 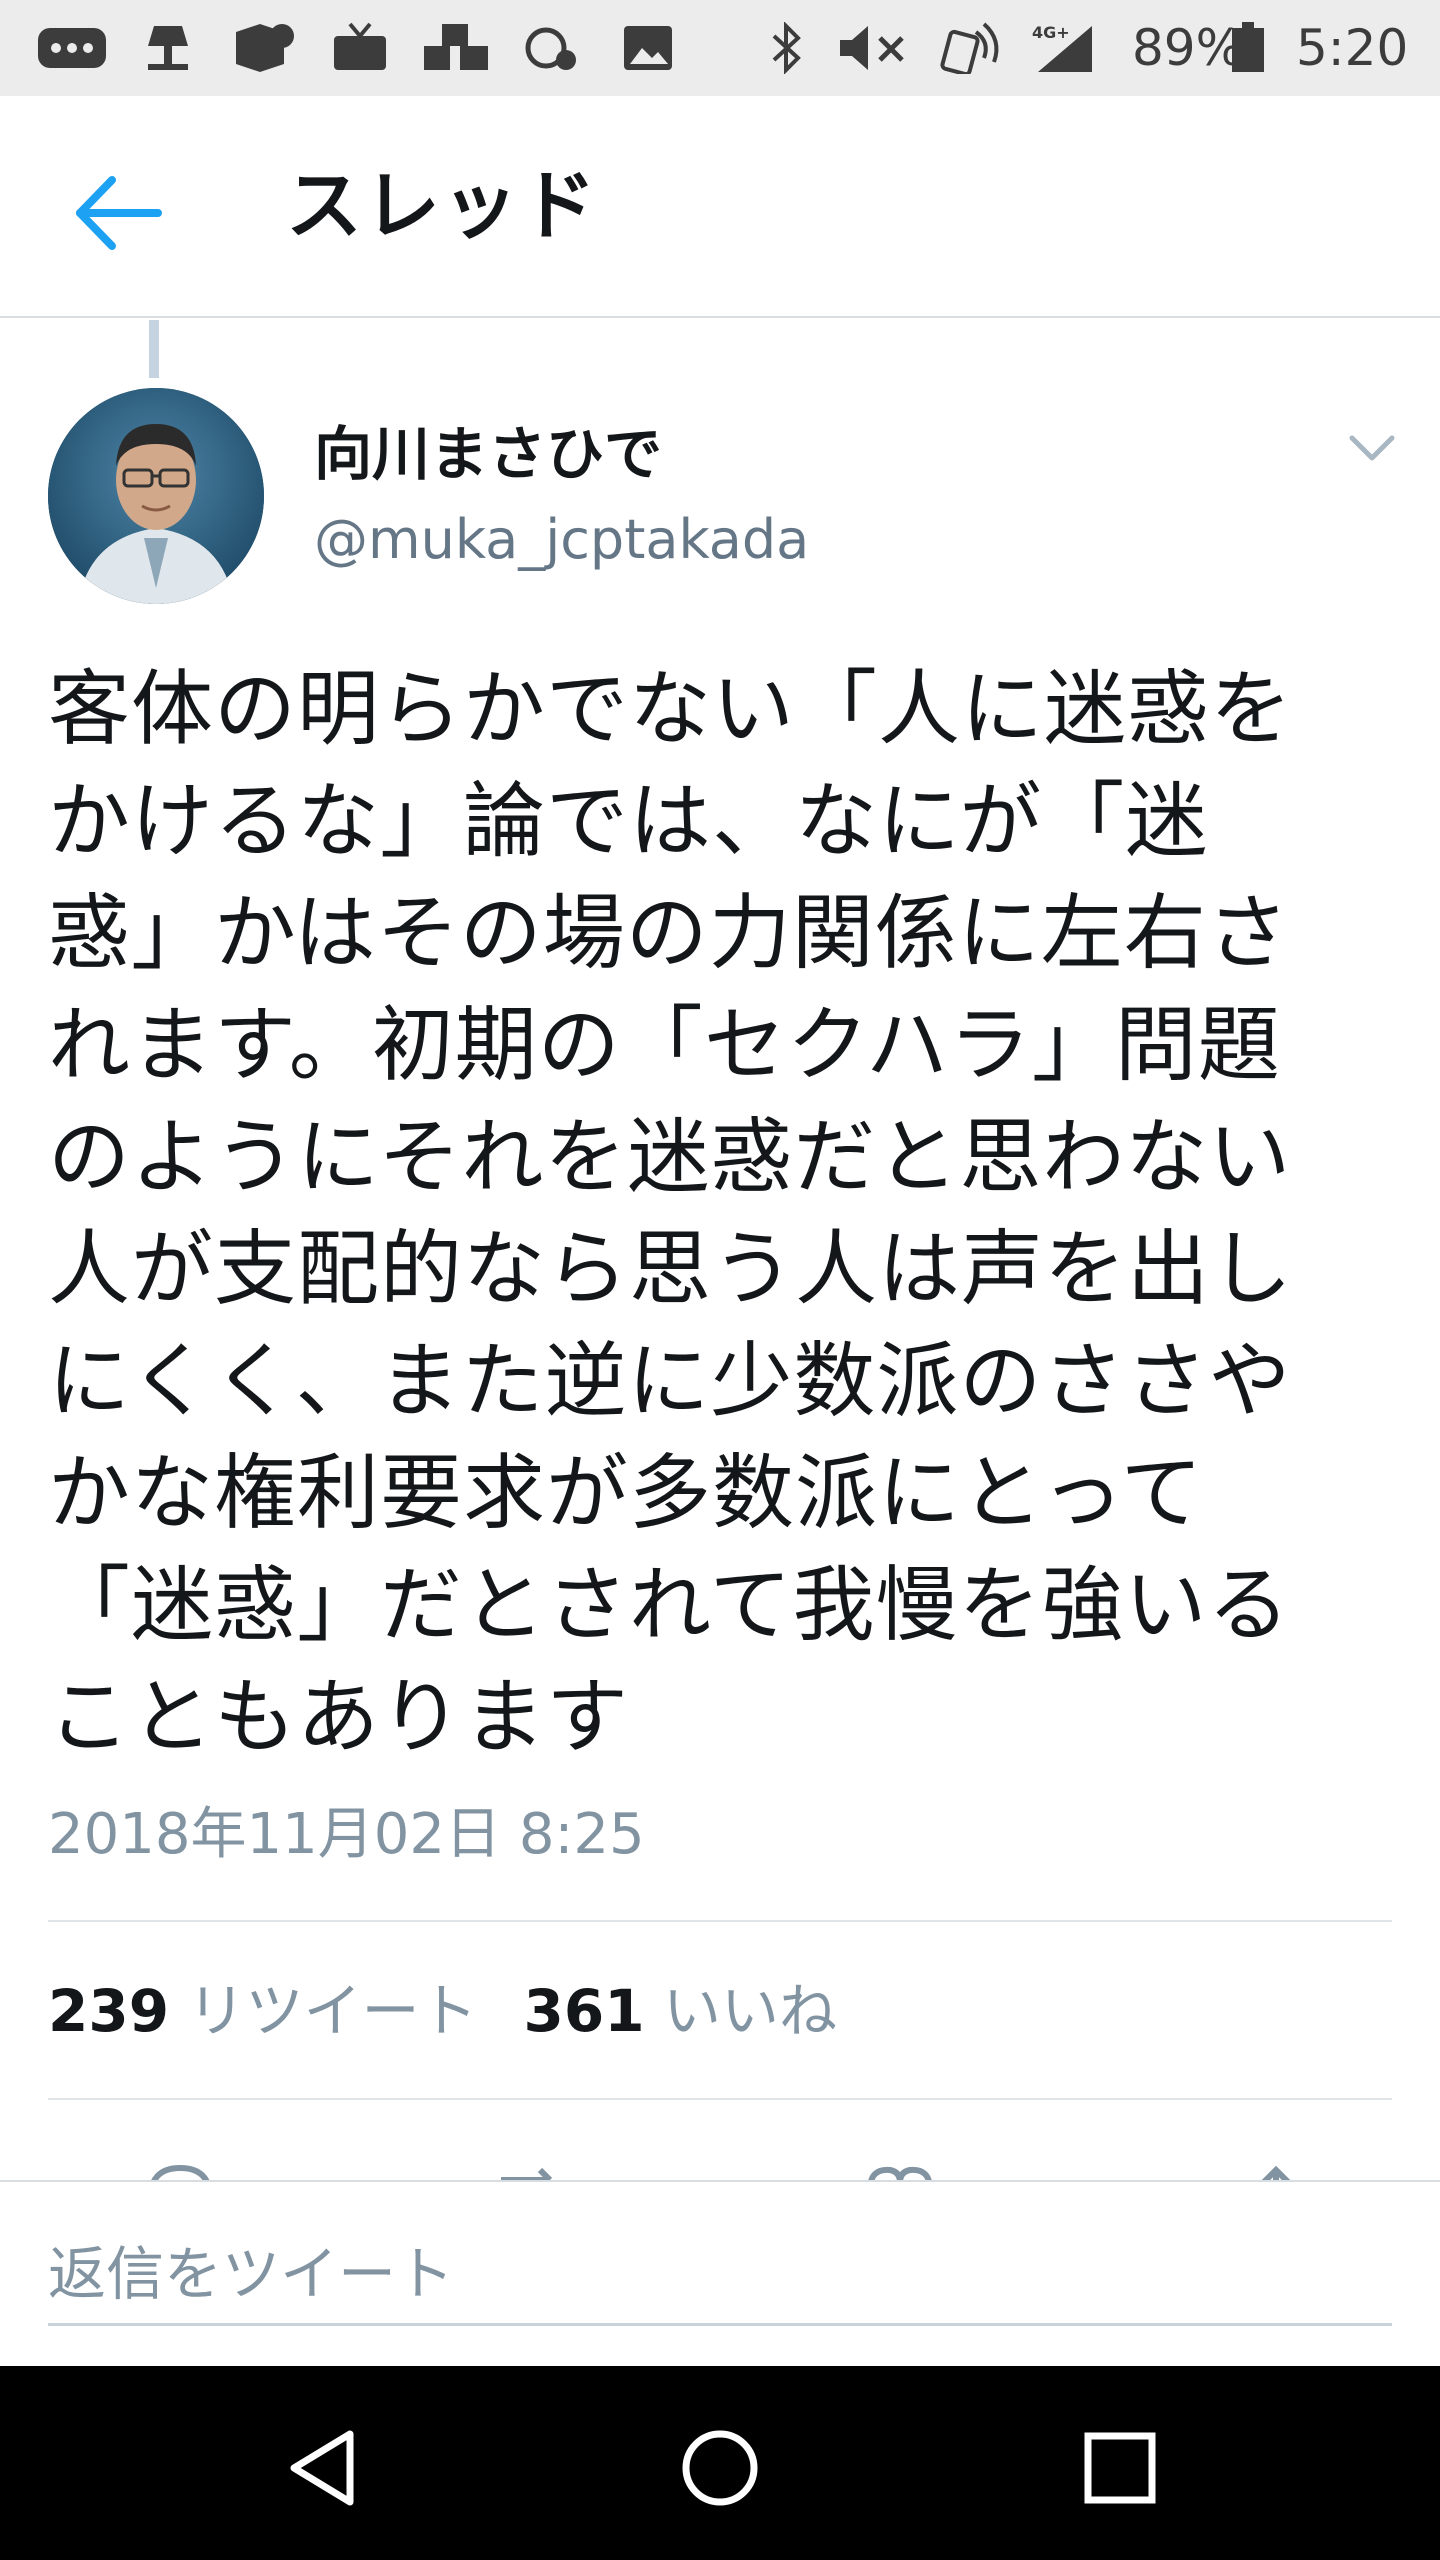 I want to click on network-type-label: 4G+, so click(x=1051, y=32).